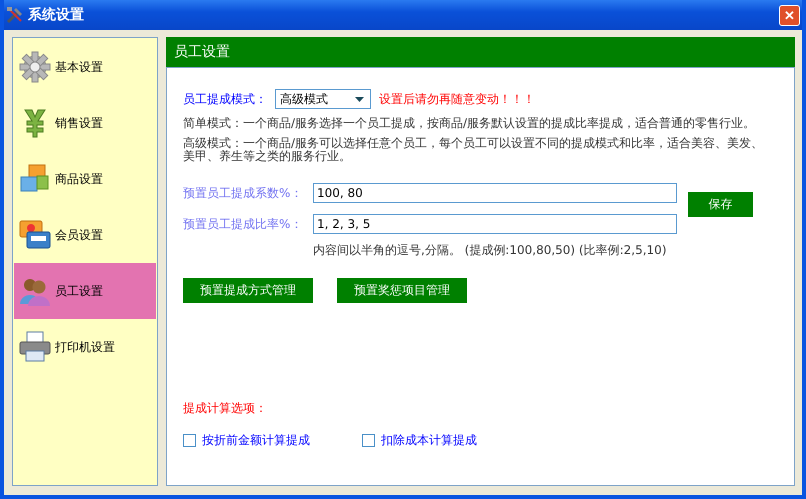 The width and height of the screenshot is (806, 499). What do you see at coordinates (457, 99) in the screenshot?
I see `warning-text: 设置后请勿再随意变动！！！` at bounding box center [457, 99].